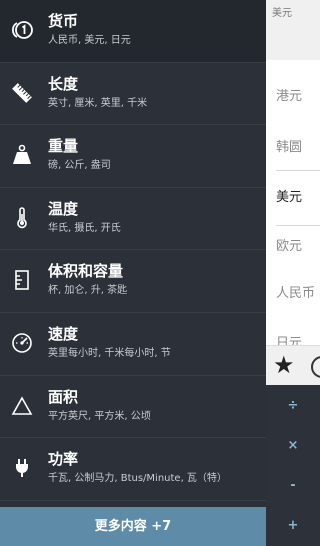 The height and width of the screenshot is (546, 320). What do you see at coordinates (289, 94) in the screenshot?
I see `unit-option: 港元` at bounding box center [289, 94].